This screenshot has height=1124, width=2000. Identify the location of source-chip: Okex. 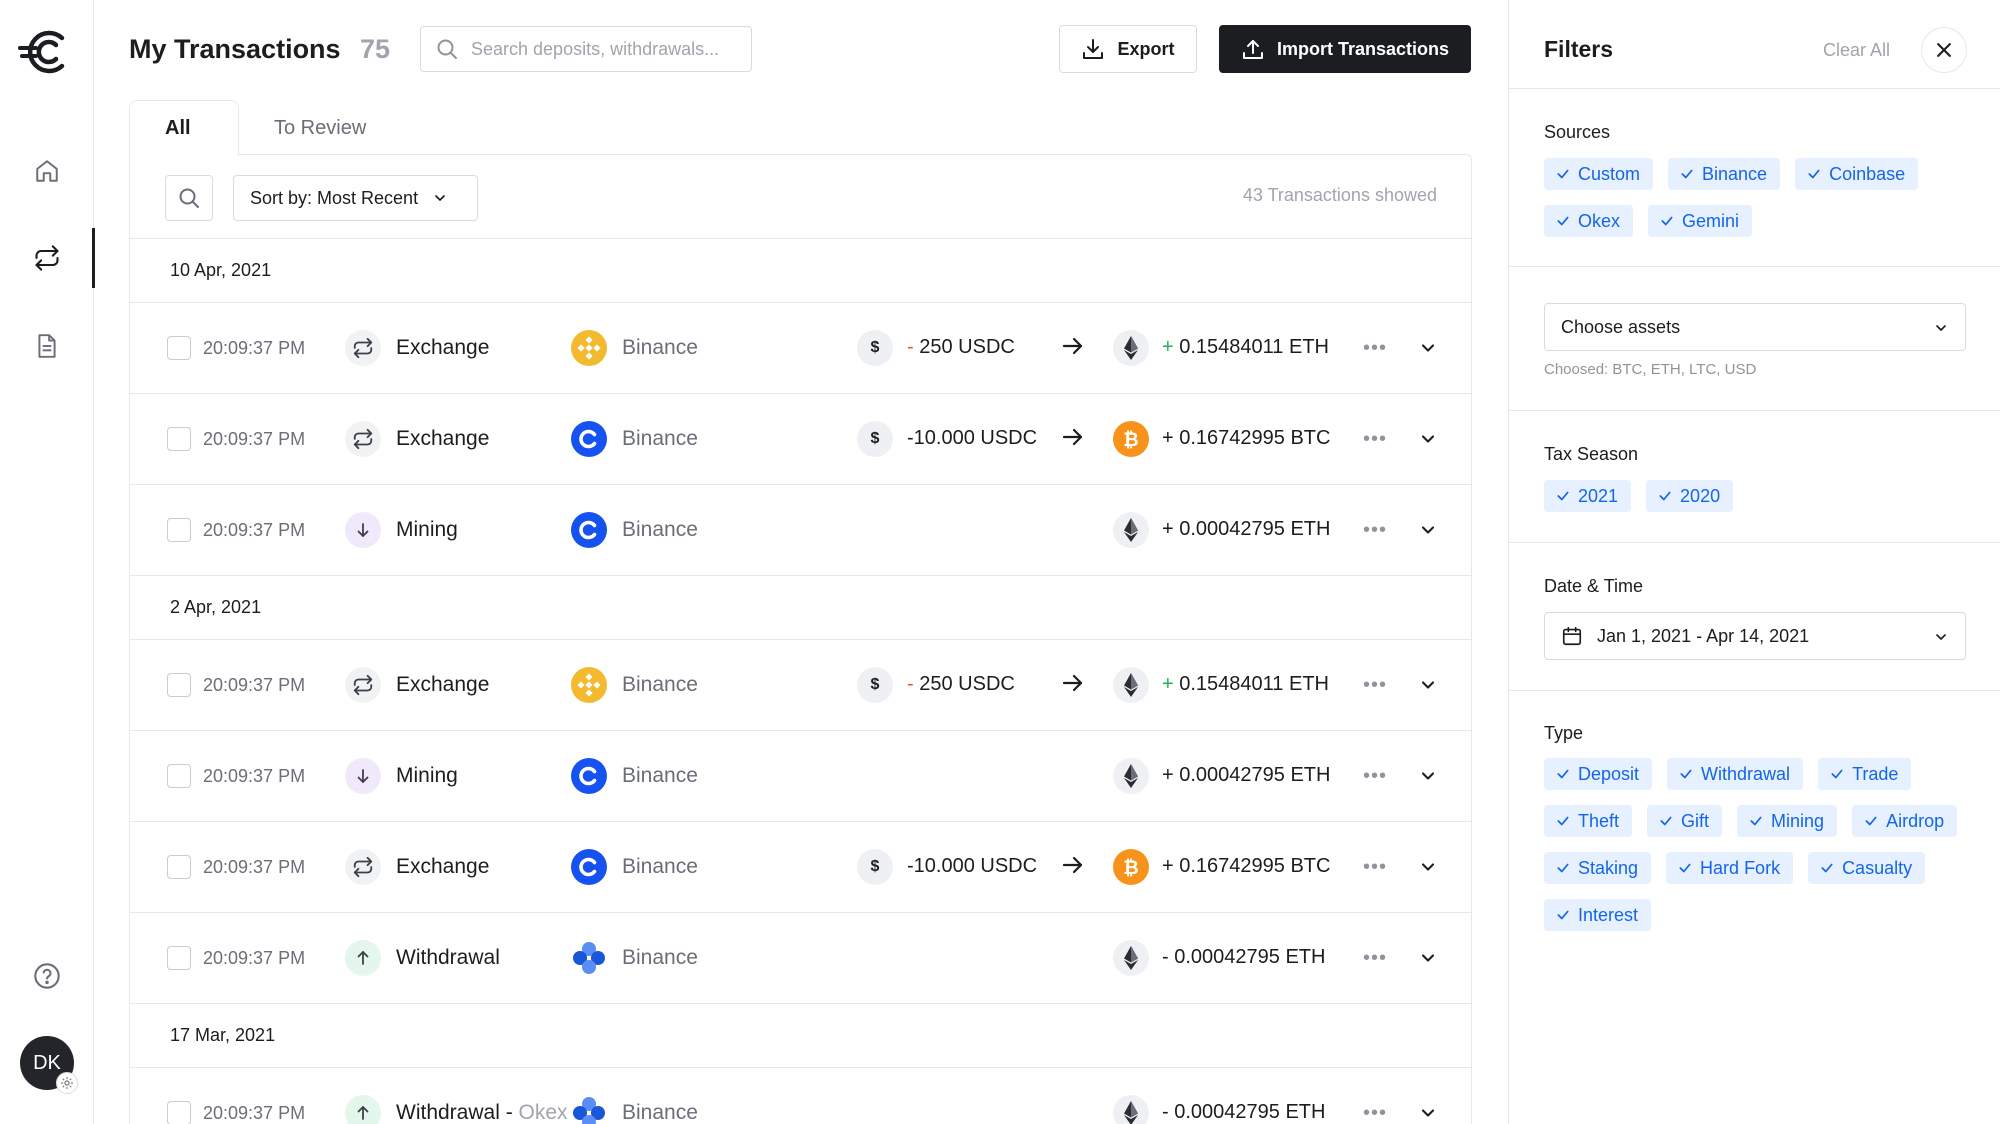
(1589, 221).